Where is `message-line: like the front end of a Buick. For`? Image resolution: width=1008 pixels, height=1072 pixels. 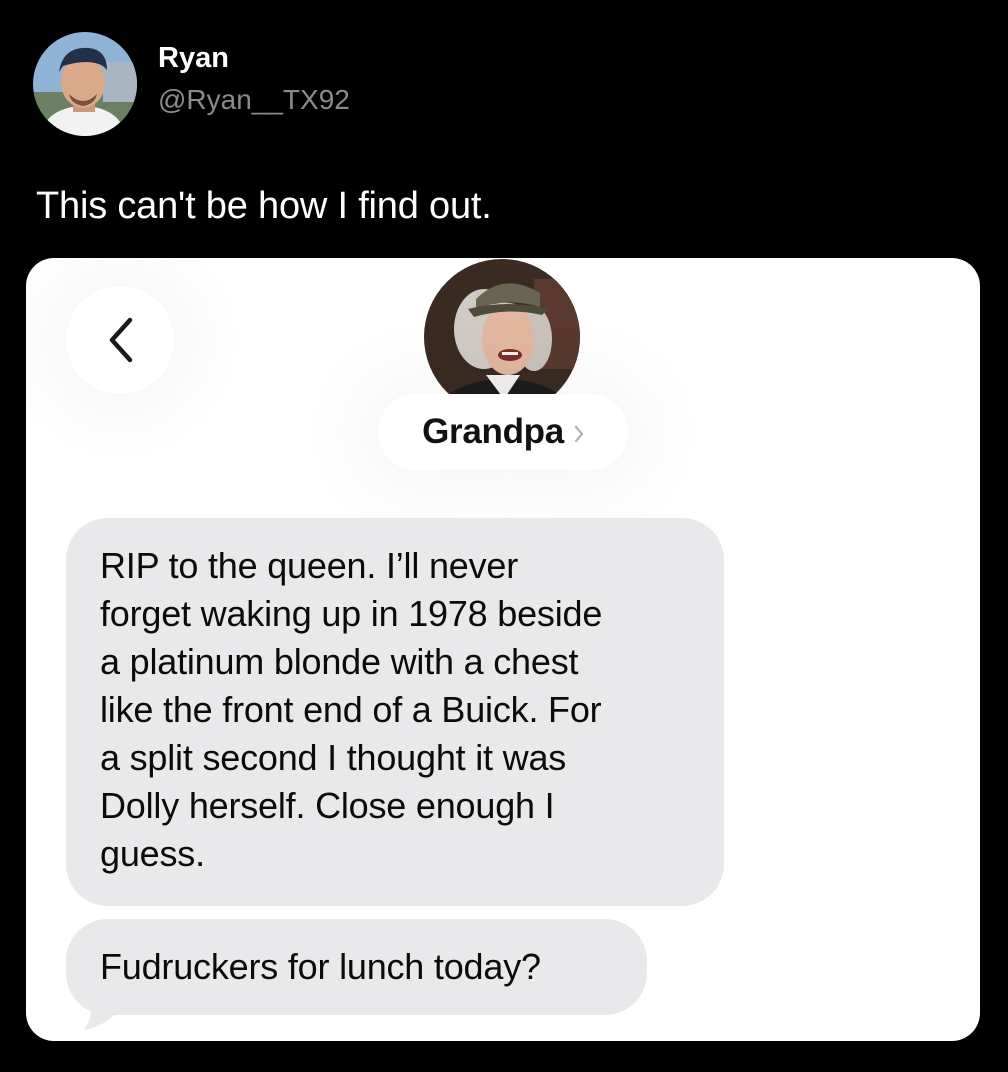
message-line: like the front end of a Buick. For is located at coordinates (351, 709).